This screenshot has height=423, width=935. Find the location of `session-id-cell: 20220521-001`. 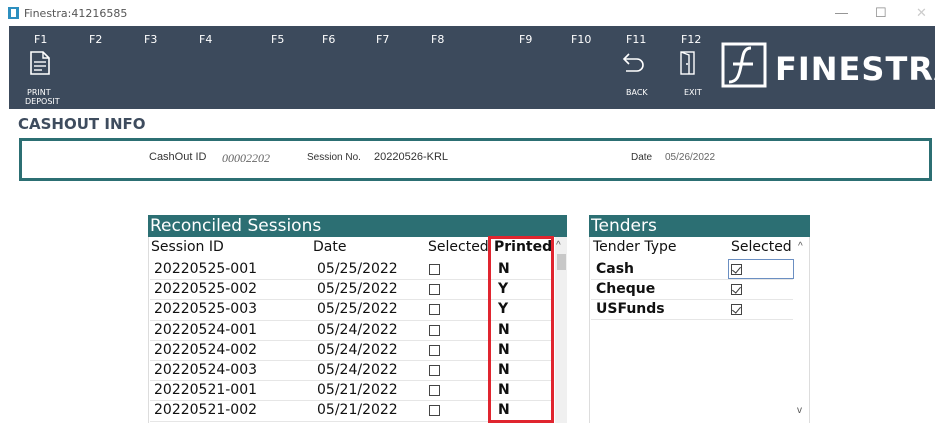

session-id-cell: 20220521-001 is located at coordinates (205, 390).